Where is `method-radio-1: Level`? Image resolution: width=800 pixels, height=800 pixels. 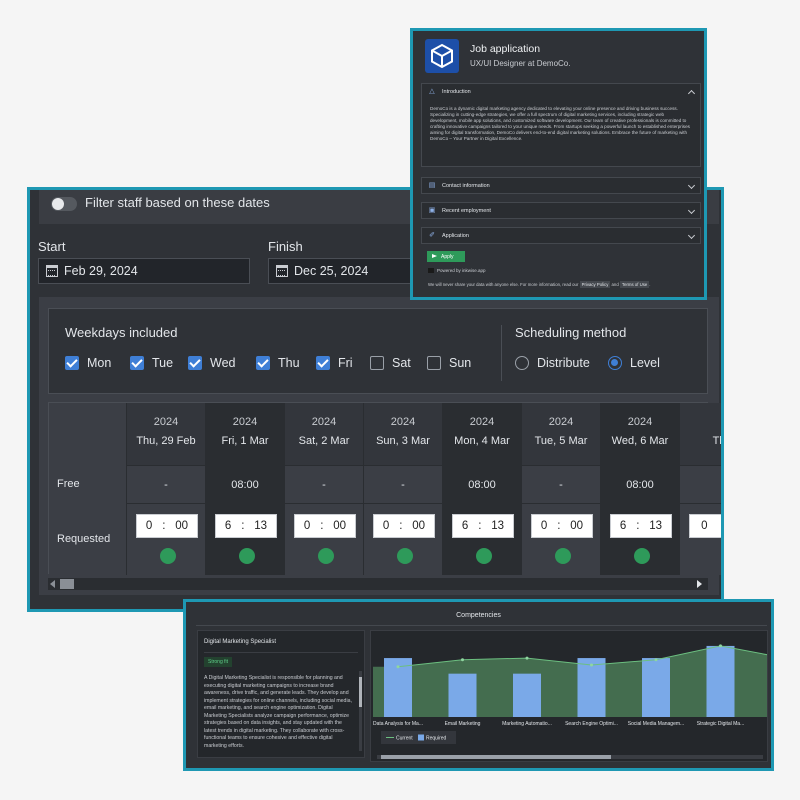 method-radio-1: Level is located at coordinates (634, 363).